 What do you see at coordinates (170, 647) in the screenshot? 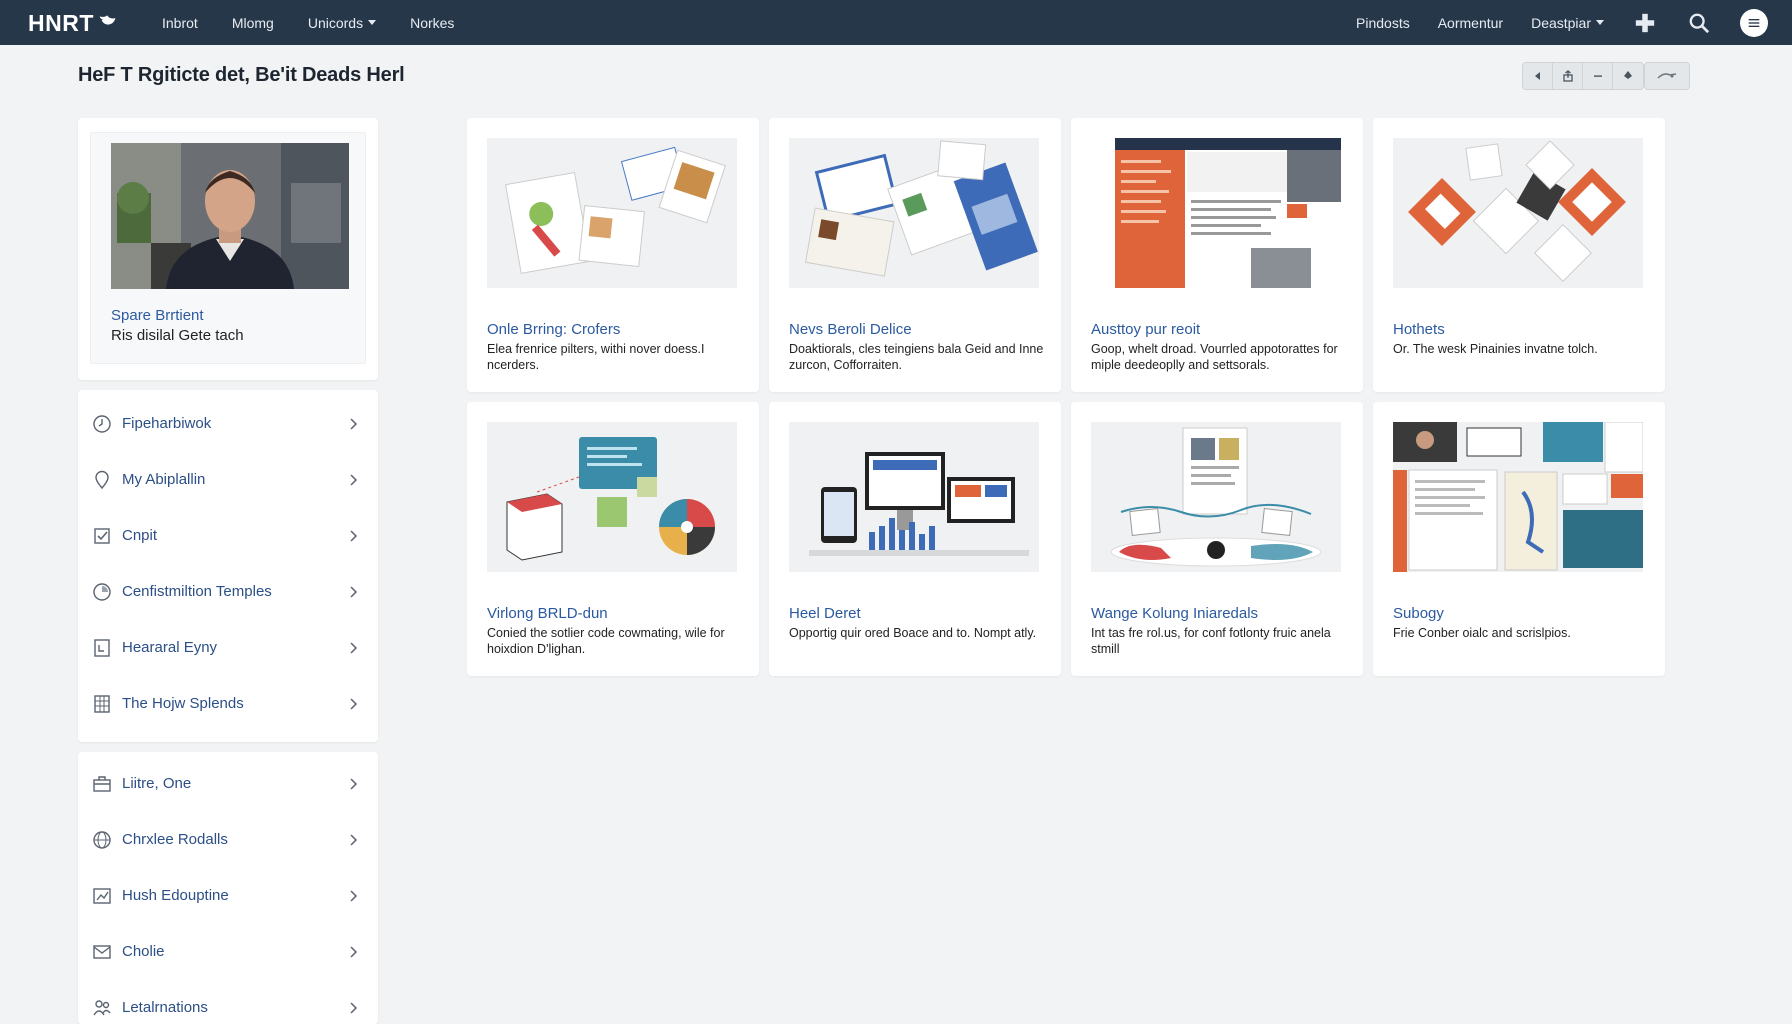
I see `sidebar-item-label: Heararal Eyny` at bounding box center [170, 647].